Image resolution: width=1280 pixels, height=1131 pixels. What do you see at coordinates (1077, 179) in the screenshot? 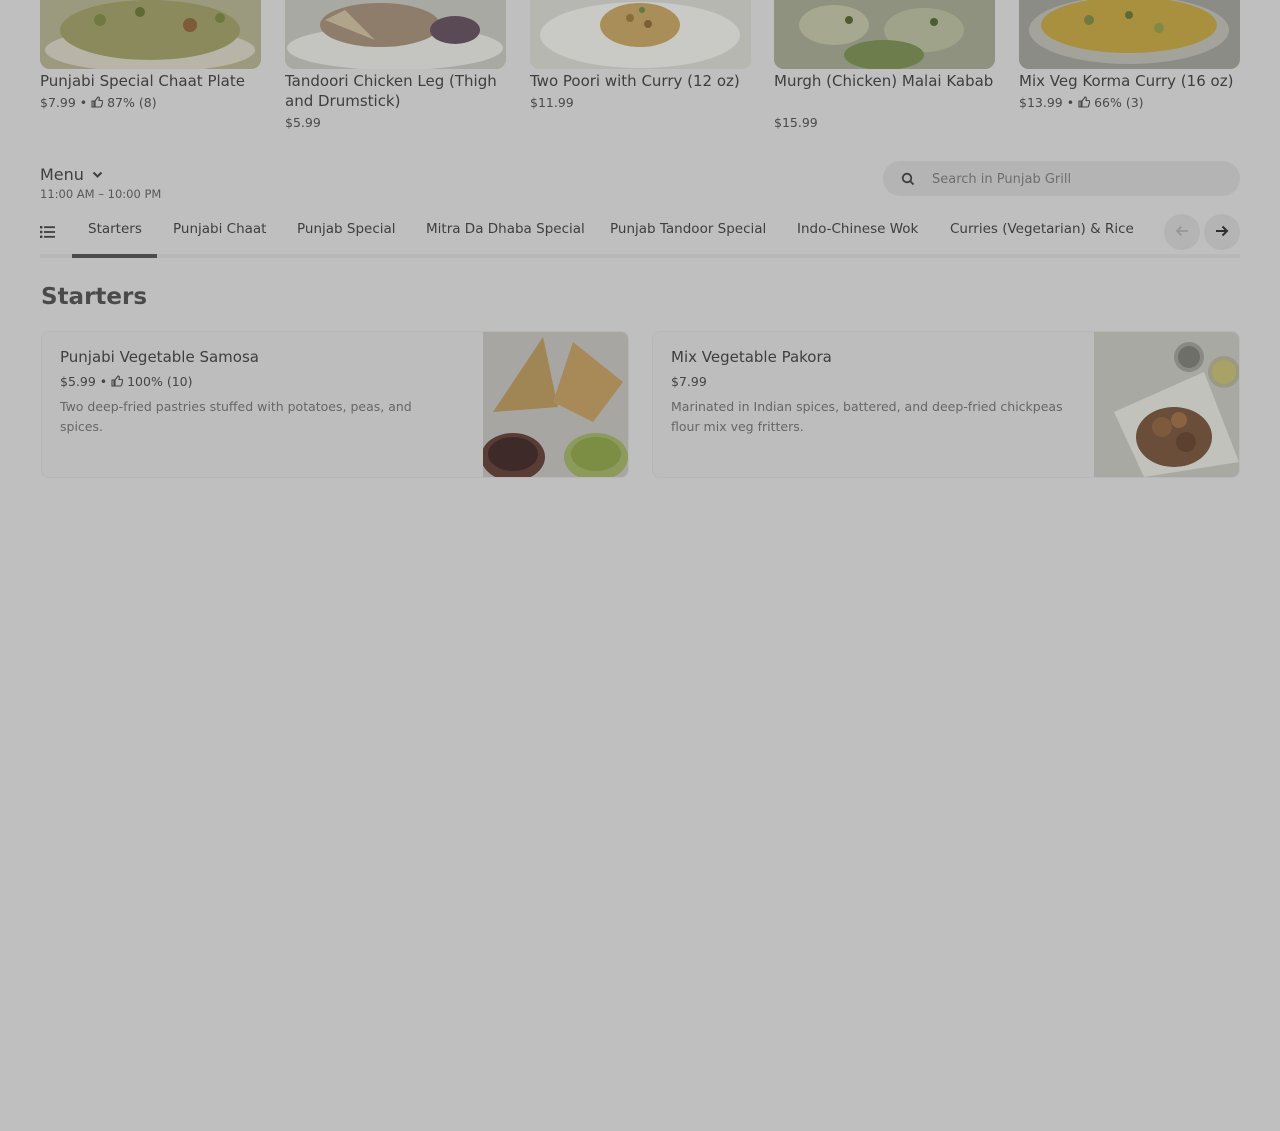
I see `search-input` at bounding box center [1077, 179].